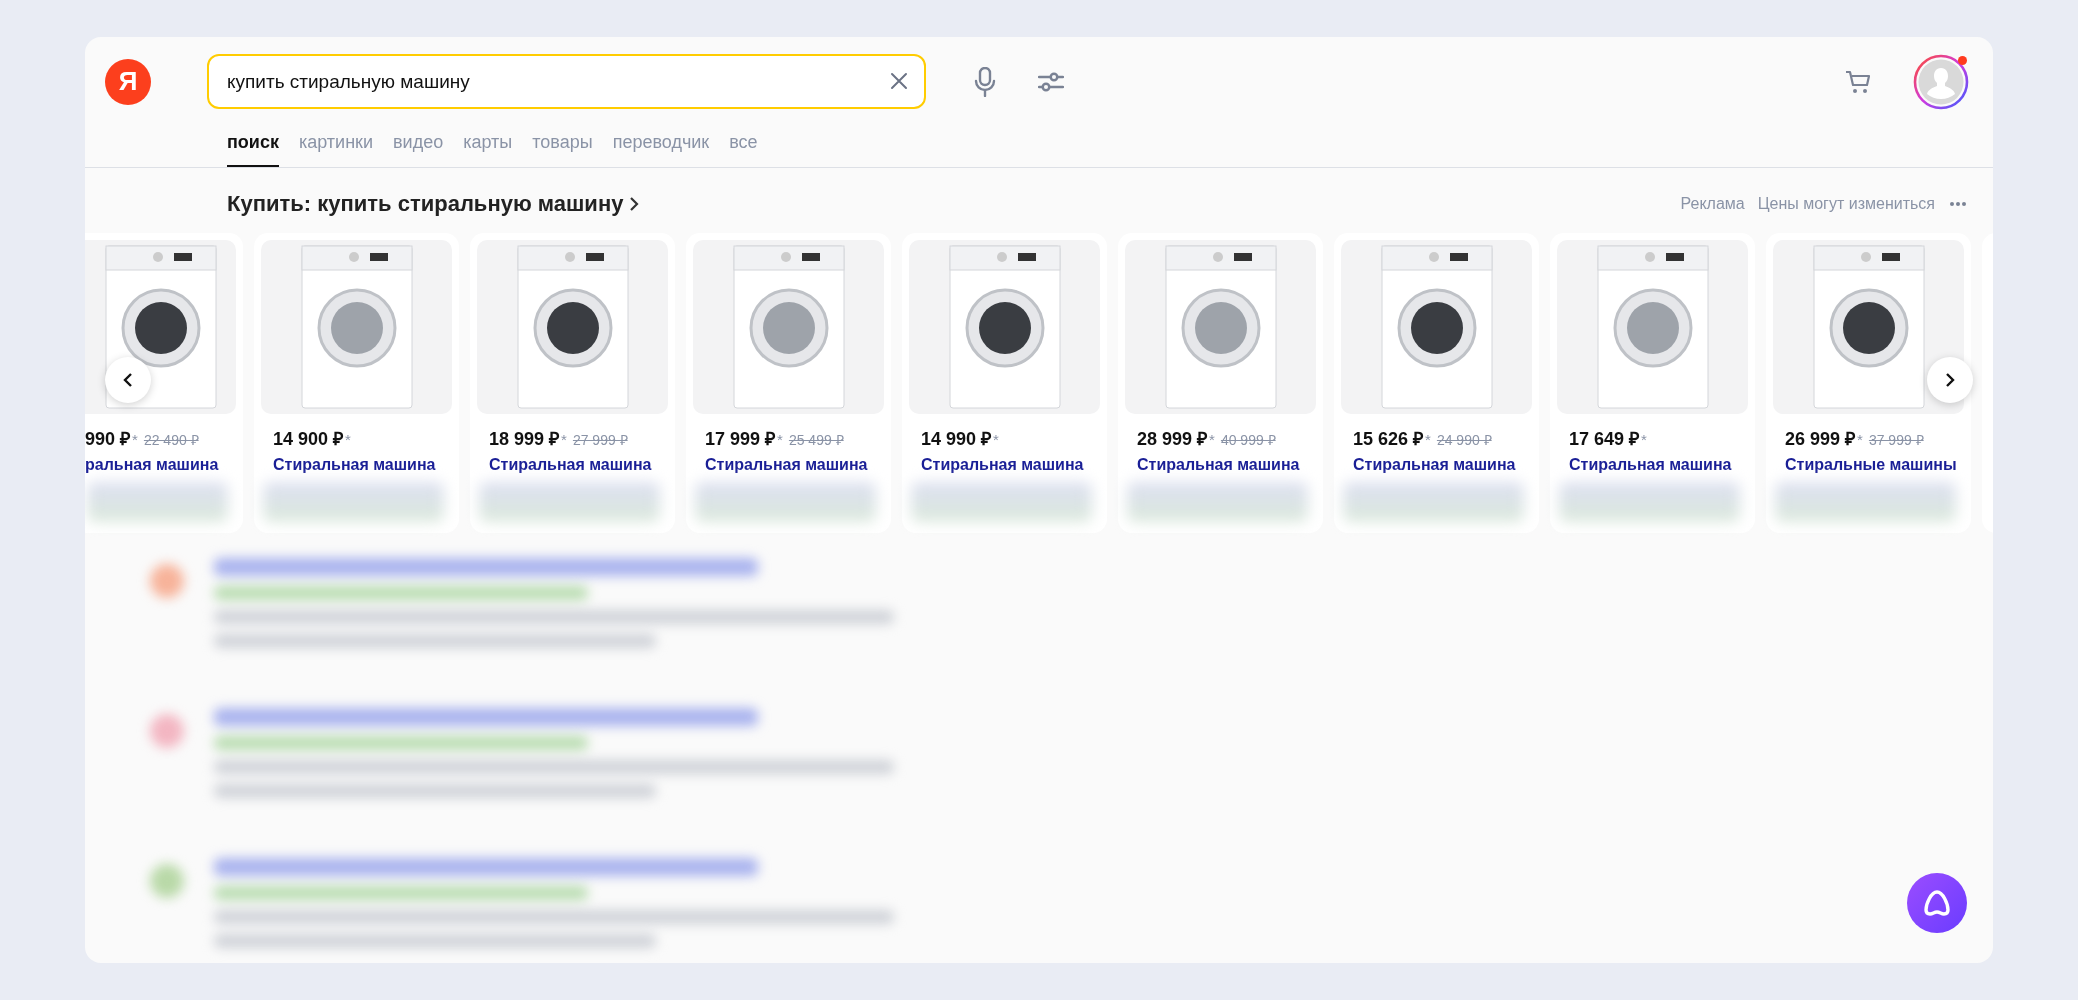 This screenshot has width=2078, height=1000. I want to click on product-price: 17 999 ₽, so click(740, 439).